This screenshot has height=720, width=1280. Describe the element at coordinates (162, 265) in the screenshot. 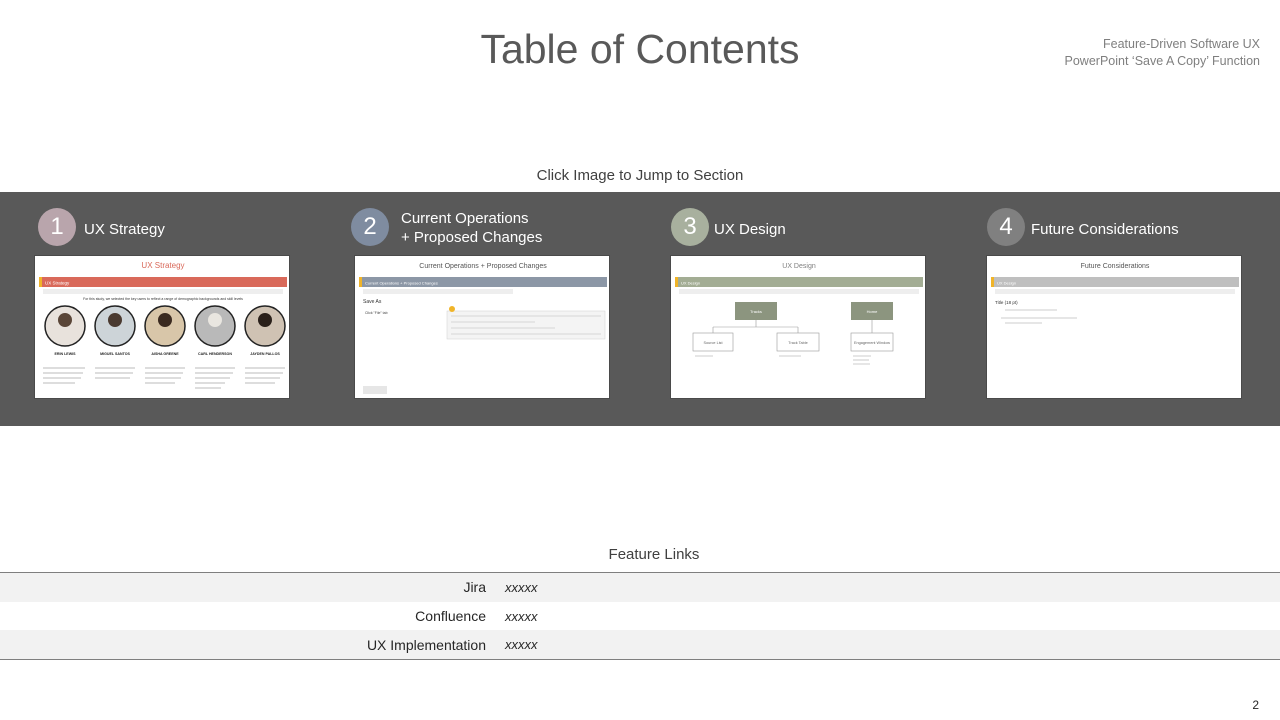

I see `thumb-title: UX Strategy` at that location.